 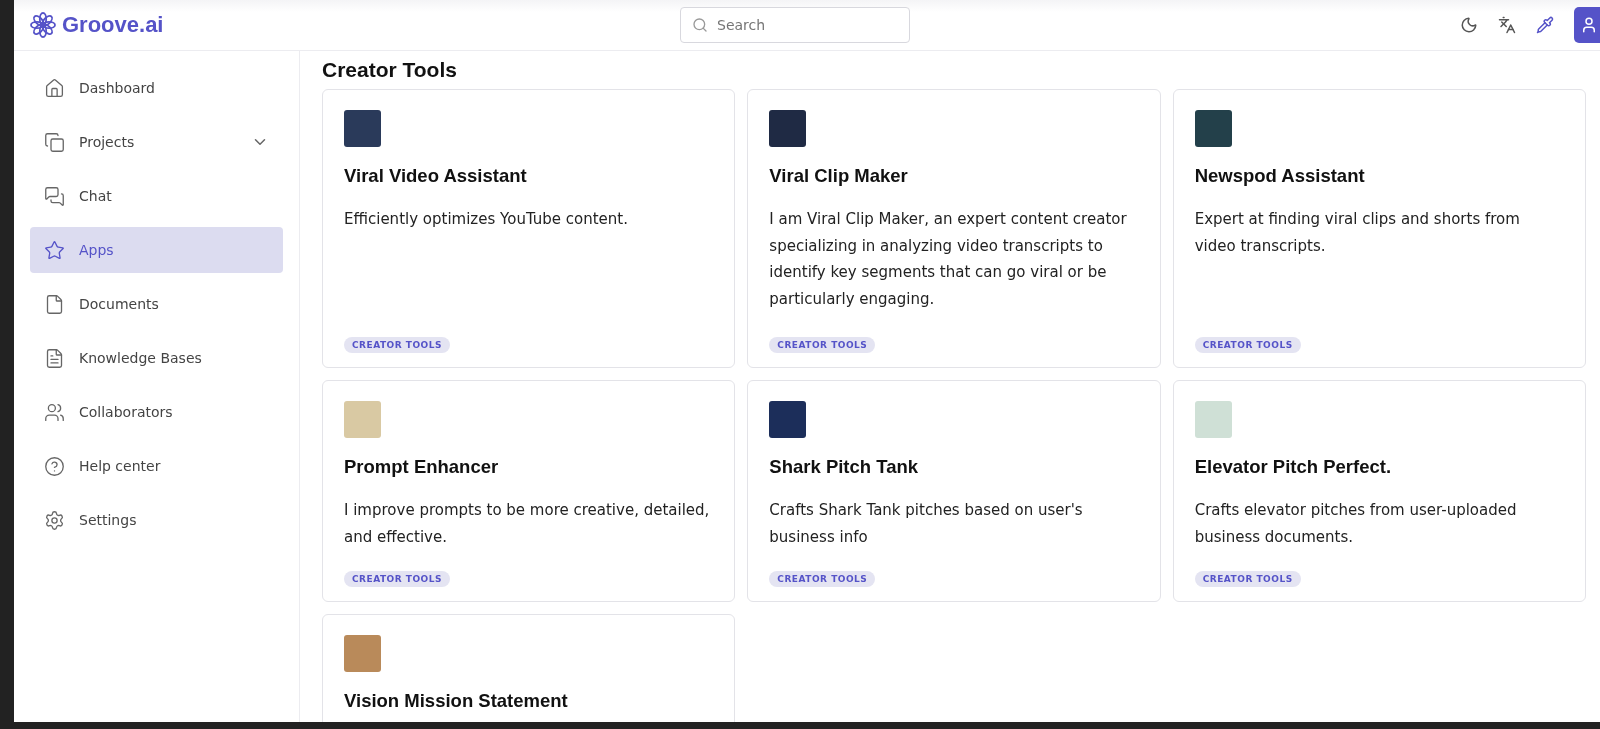 I want to click on app-card: Prompt Enhancer I improve prompts to be more creative, detailed, and effective. CREATOR TOOLS, so click(x=529, y=491).